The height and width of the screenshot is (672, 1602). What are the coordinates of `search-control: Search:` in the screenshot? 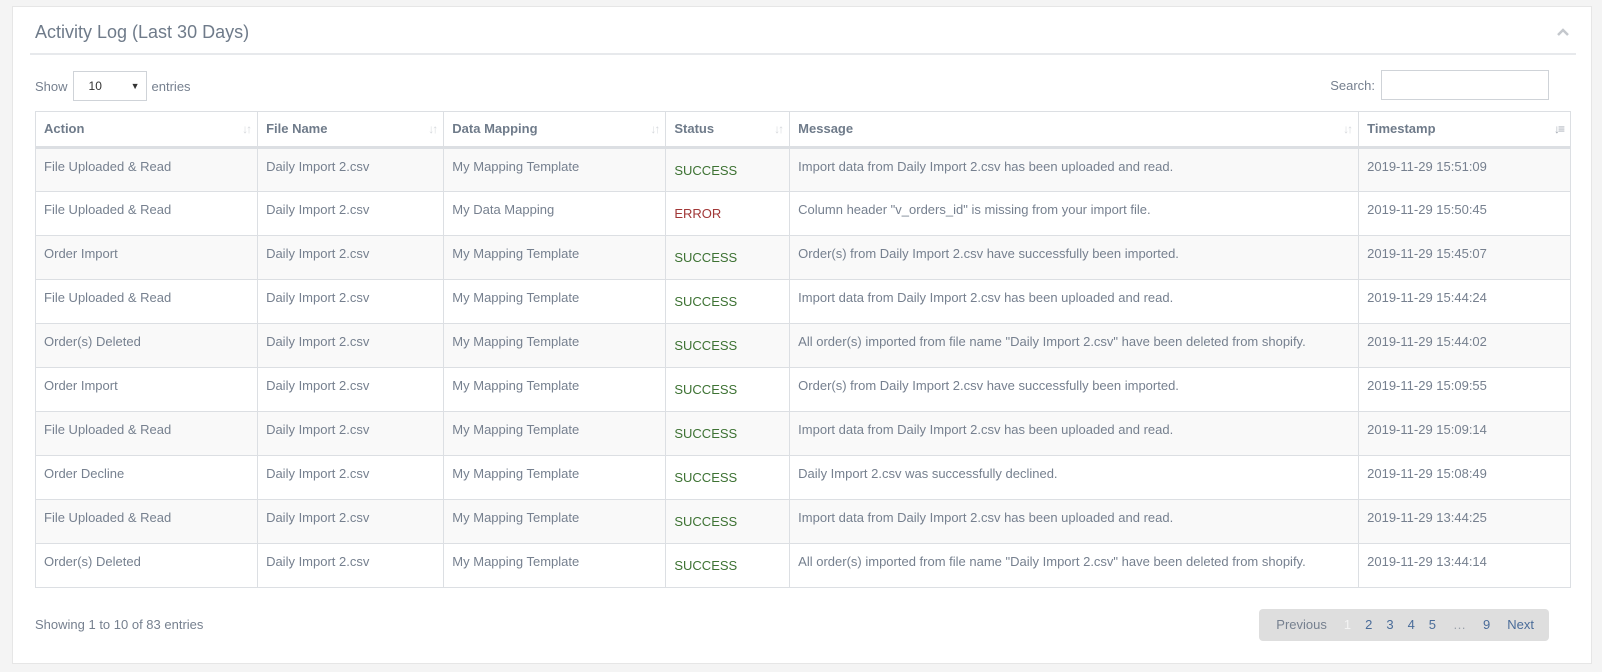 It's located at (1439, 85).